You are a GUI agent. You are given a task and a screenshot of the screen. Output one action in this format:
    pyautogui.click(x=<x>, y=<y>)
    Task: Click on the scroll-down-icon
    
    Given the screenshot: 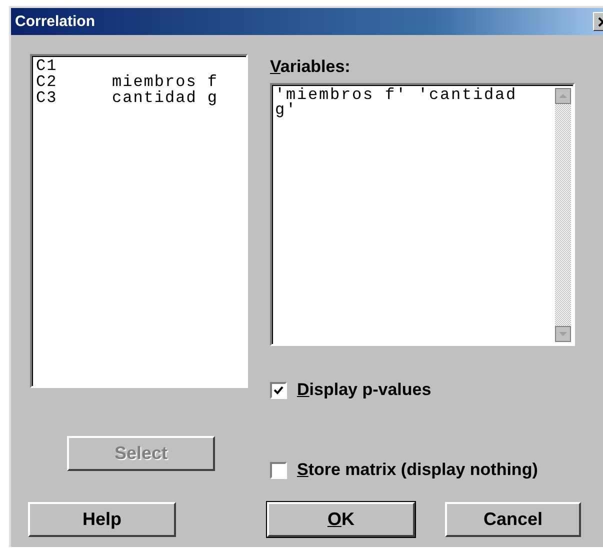 What is the action you would take?
    pyautogui.click(x=563, y=334)
    